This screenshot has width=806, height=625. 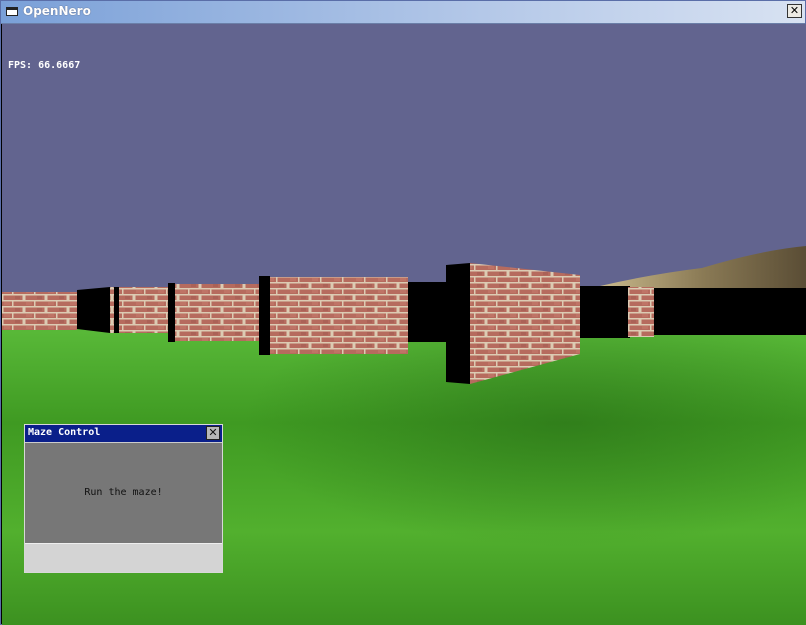 I want to click on window-title: OpenNero, so click(x=57, y=11).